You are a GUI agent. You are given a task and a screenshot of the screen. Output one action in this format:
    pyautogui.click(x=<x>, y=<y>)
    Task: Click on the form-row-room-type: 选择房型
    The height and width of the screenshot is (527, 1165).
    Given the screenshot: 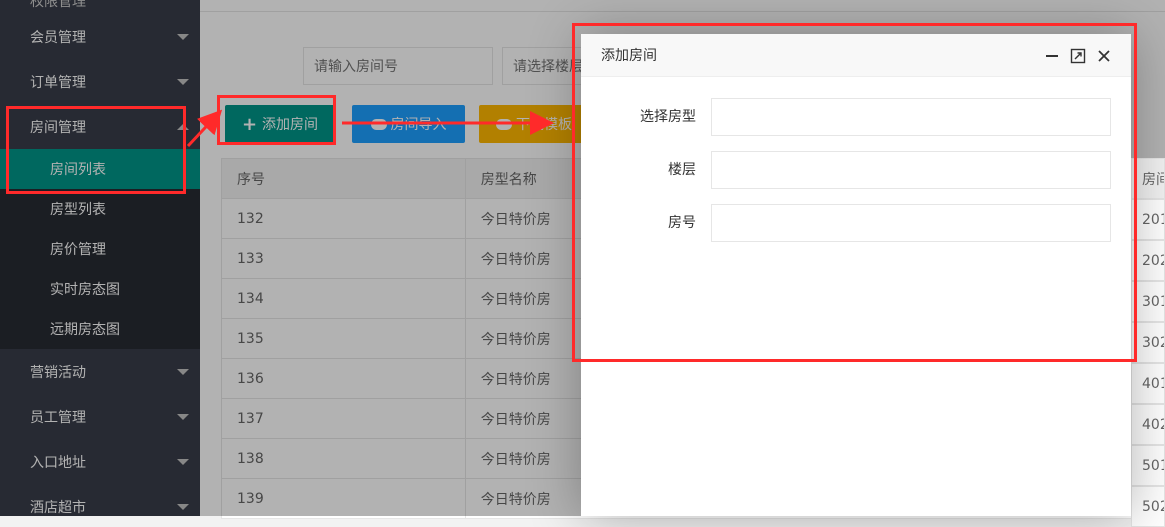 What is the action you would take?
    pyautogui.click(x=856, y=117)
    